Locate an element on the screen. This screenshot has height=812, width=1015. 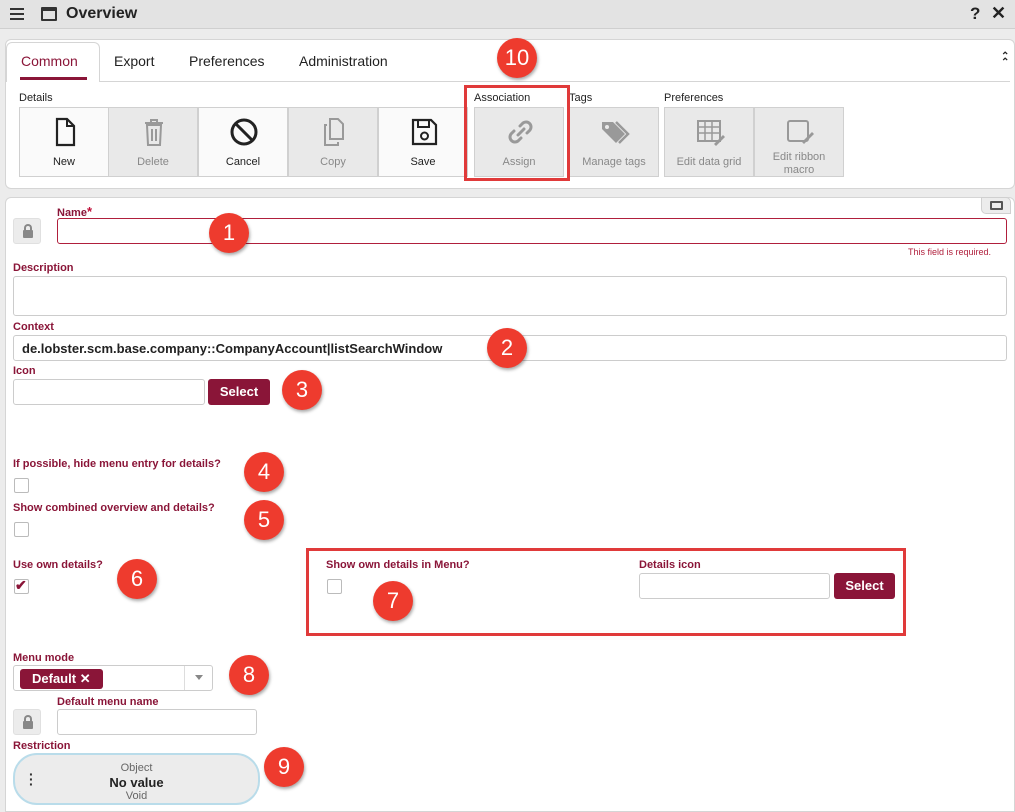
hamburger-menu-icon is located at coordinates (18, 14).